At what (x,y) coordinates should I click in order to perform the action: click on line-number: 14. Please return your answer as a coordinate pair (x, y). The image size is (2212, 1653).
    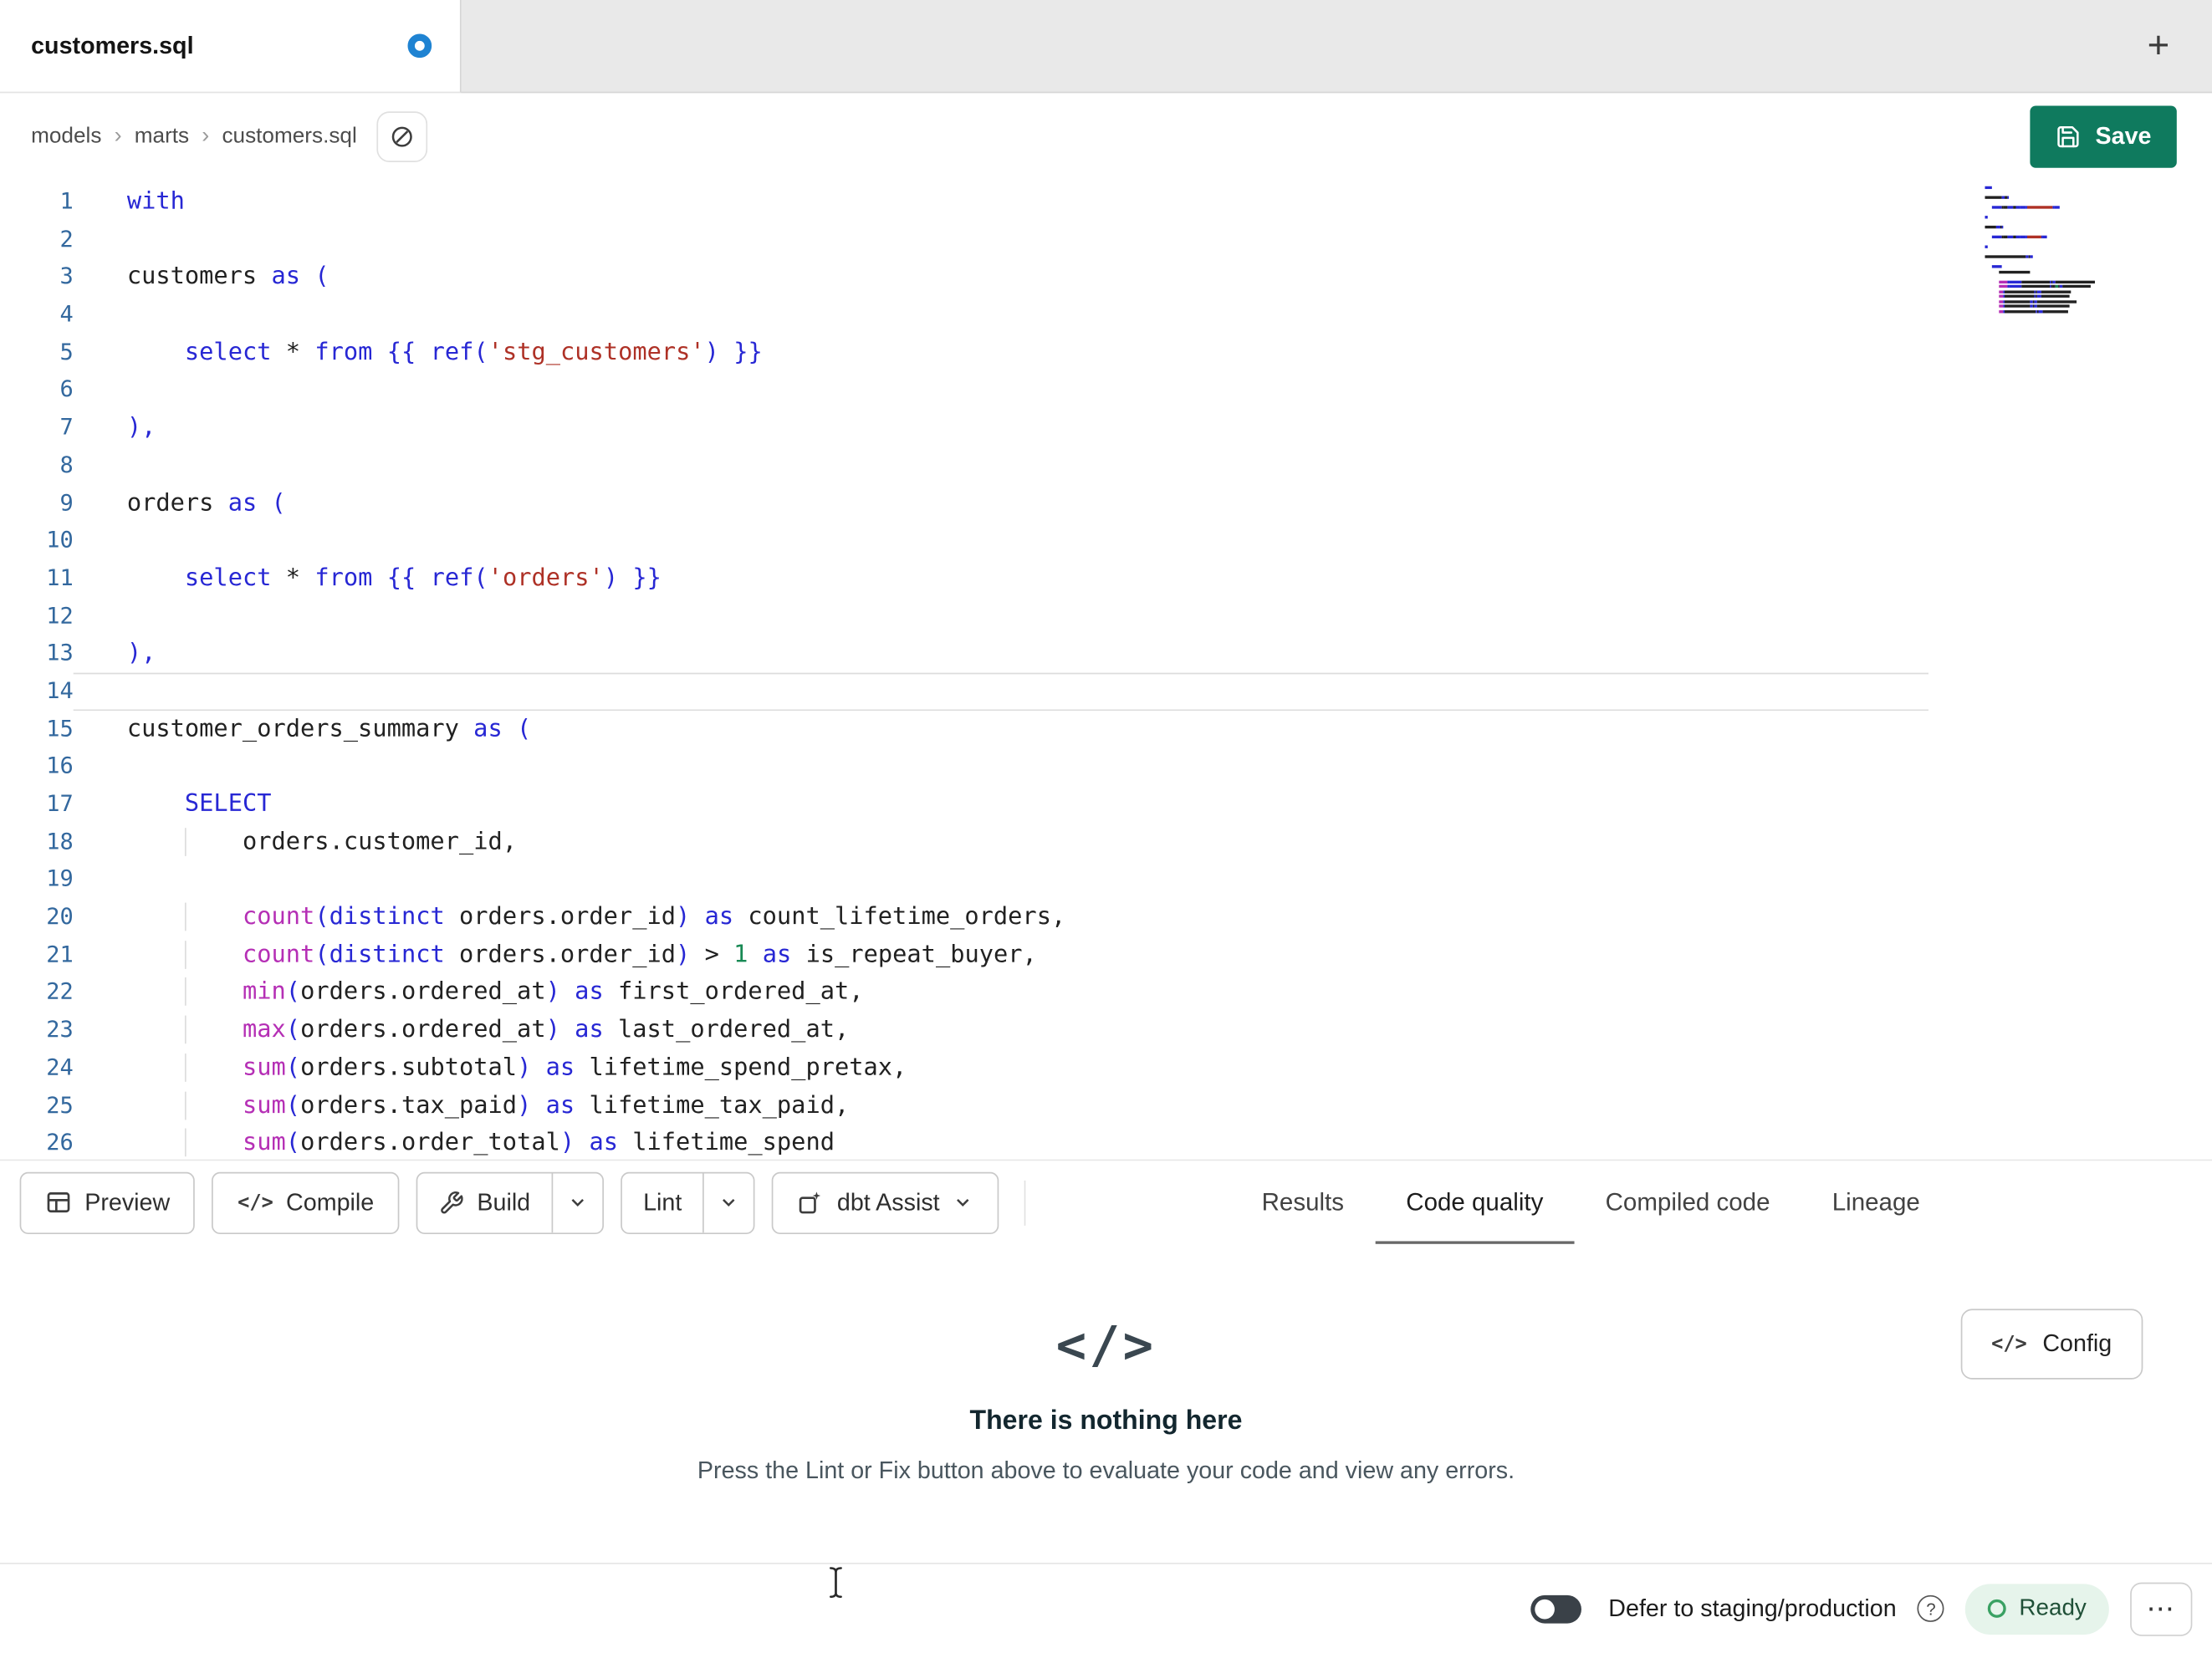
    Looking at the image, I should click on (60, 690).